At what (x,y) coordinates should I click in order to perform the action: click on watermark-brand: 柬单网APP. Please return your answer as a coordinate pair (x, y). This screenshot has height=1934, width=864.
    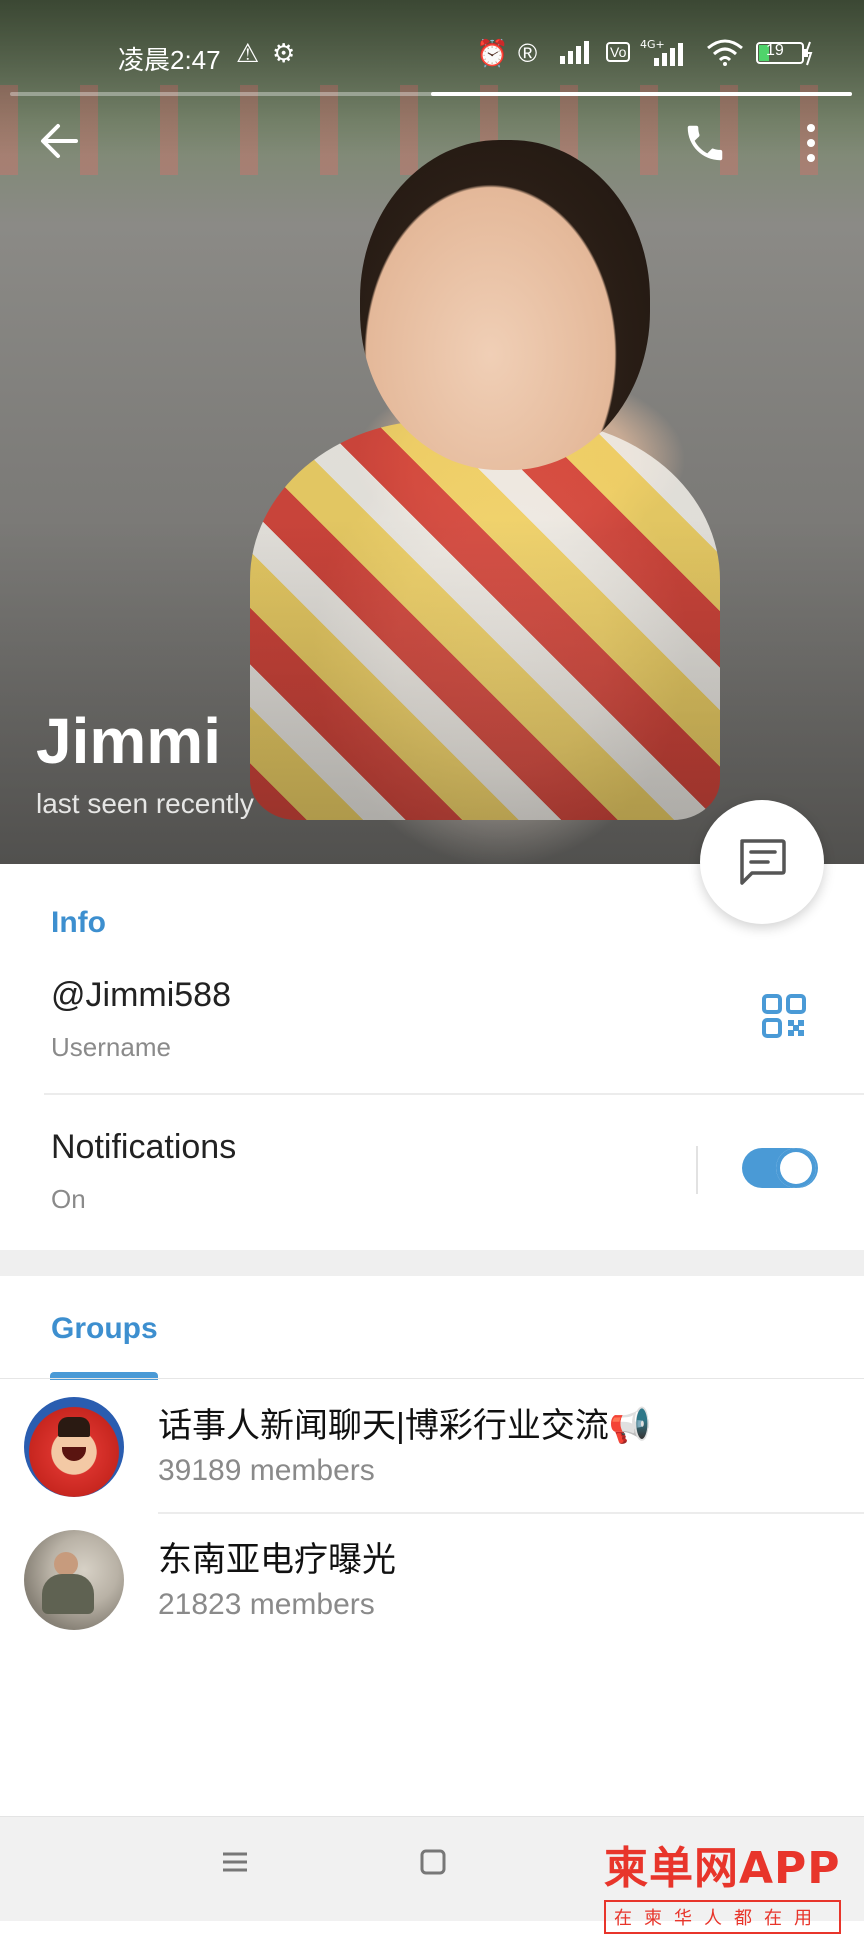
    Looking at the image, I should click on (722, 1868).